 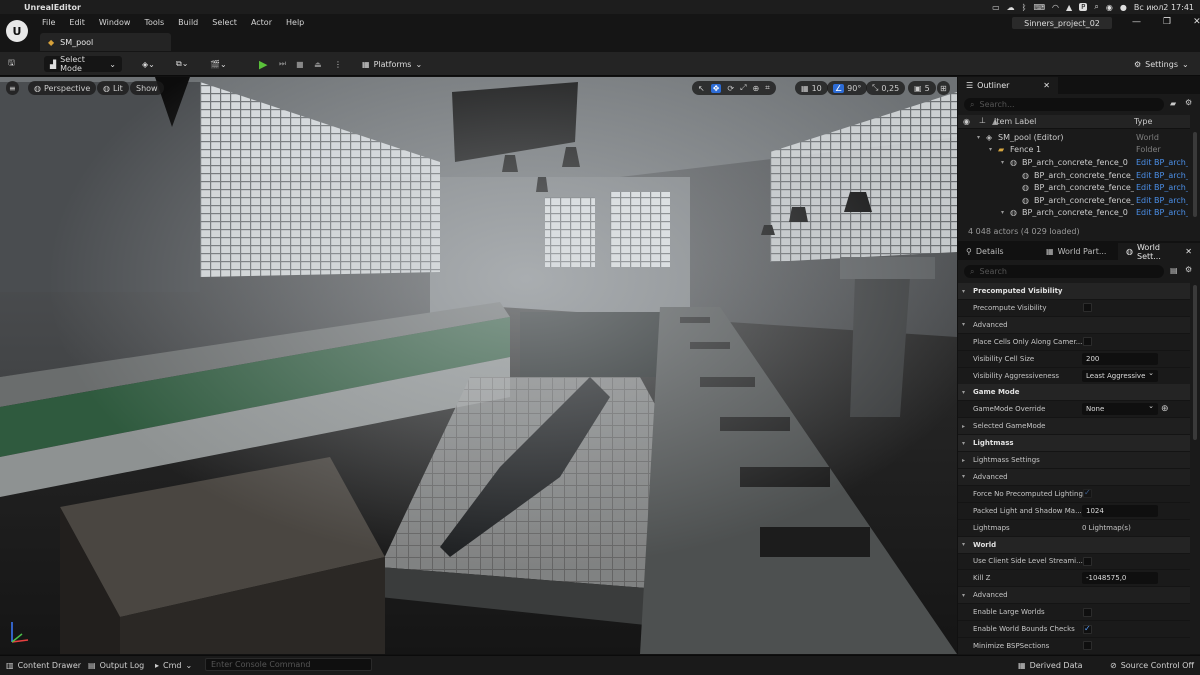 I want to click on rotate-tool-icon: ⟳, so click(x=730, y=88).